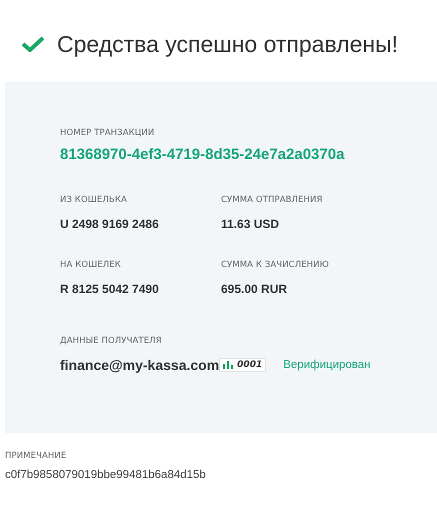 Image resolution: width=437 pixels, height=520 pixels. What do you see at coordinates (36, 456) in the screenshot?
I see `note-label: ПРИМЕЧАНИЕ` at bounding box center [36, 456].